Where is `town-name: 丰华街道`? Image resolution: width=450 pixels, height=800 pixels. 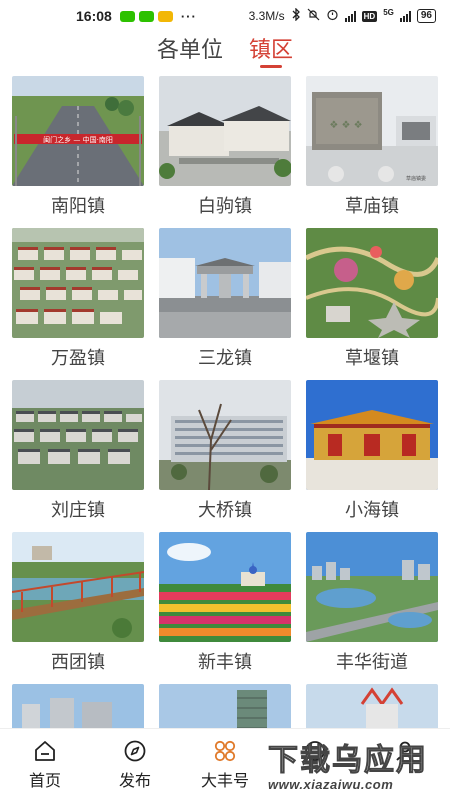
town-name: 丰华街道 is located at coordinates (372, 662).